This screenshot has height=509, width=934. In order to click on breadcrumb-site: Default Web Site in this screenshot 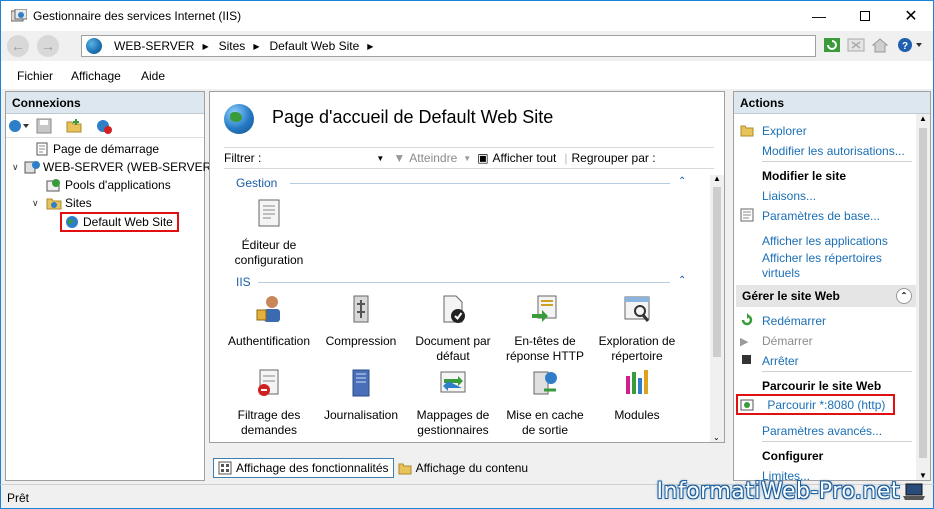, I will do `click(314, 46)`.